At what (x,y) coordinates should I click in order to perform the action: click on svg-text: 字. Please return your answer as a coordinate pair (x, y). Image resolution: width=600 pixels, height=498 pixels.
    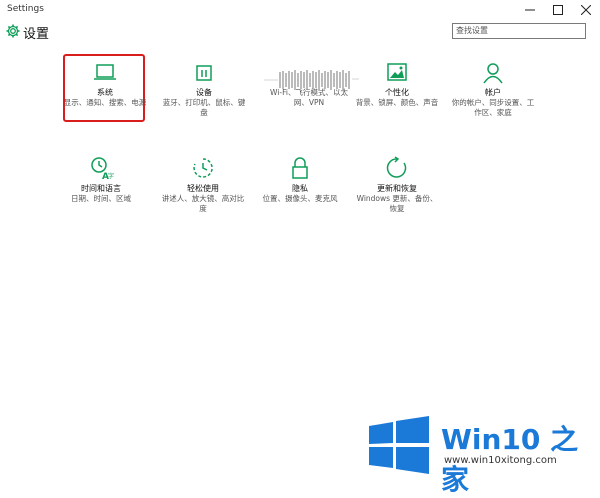
    Looking at the image, I should click on (111, 176).